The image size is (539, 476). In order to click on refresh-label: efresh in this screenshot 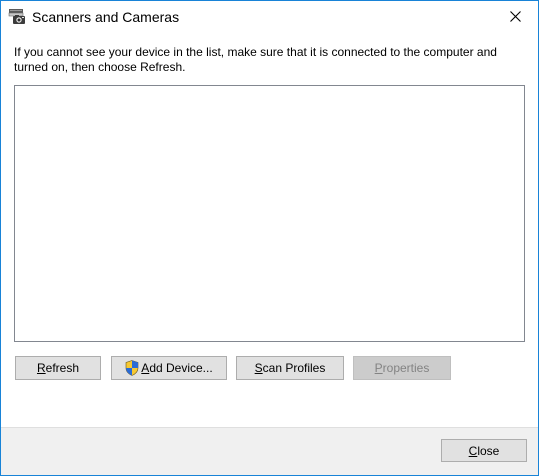, I will do `click(62, 368)`.